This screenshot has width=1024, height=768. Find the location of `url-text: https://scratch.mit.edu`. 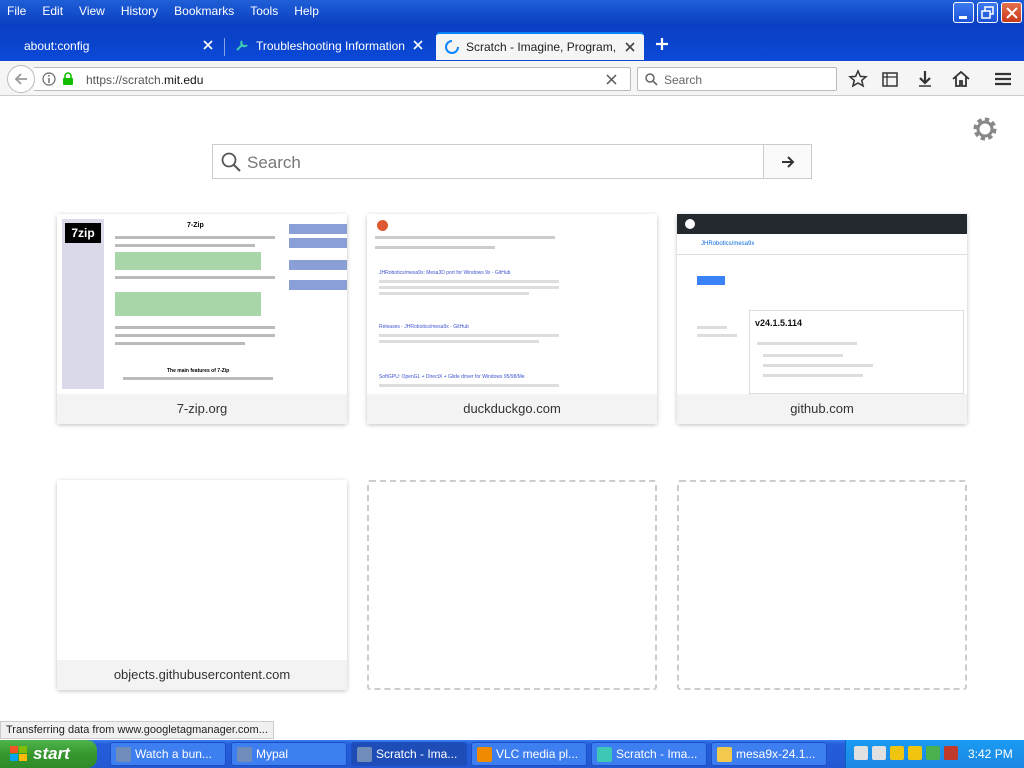

url-text: https://scratch.mit.edu is located at coordinates (145, 80).